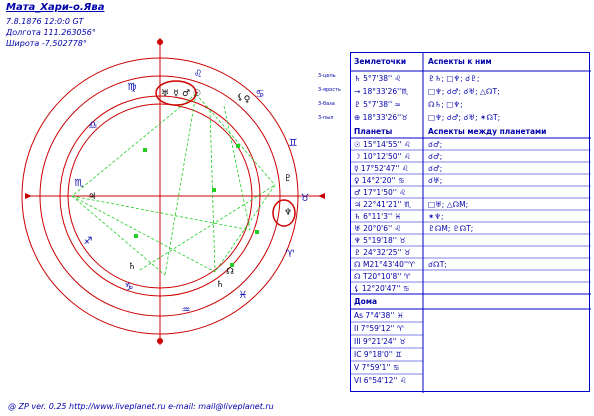 Image resolution: width=594 pixels, height=416 pixels. I want to click on table-row: ☽ 10°12'50'' ♌ ☌♂;, so click(398, 157).